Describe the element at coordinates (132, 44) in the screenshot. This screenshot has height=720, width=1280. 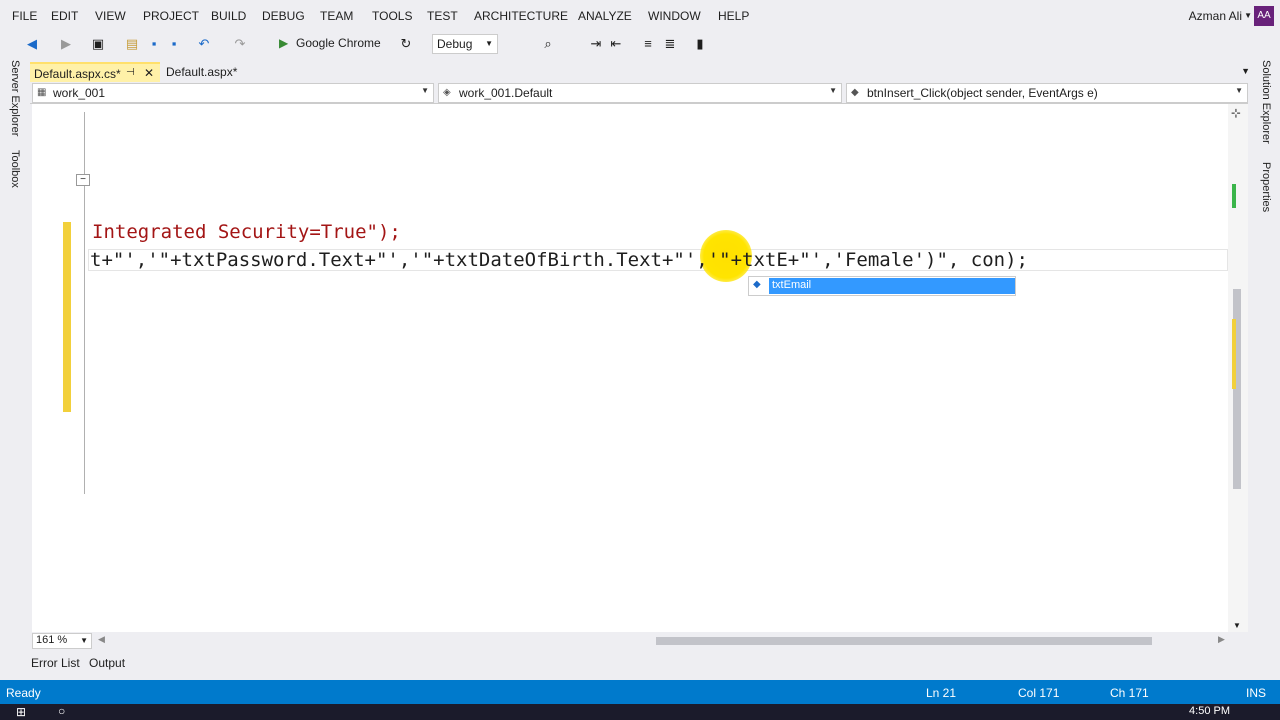
I see `open-folder-icon: ▤` at that location.